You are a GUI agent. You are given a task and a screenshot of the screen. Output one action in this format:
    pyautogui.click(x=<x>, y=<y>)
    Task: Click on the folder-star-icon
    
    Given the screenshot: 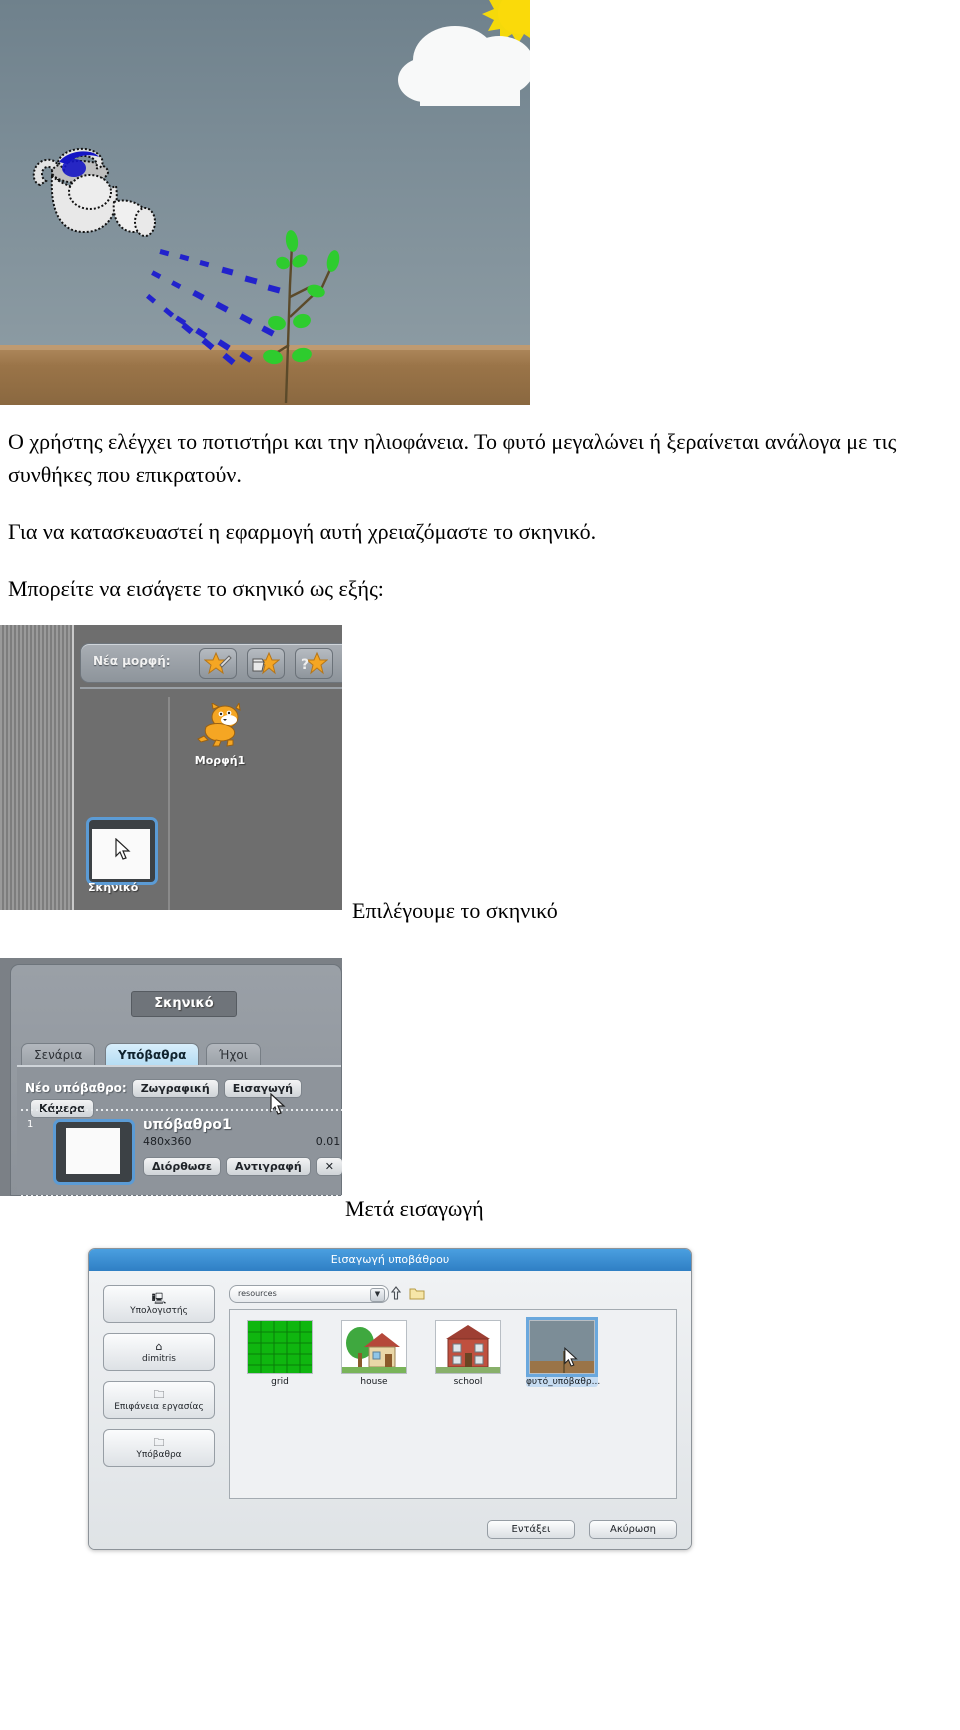 What is the action you would take?
    pyautogui.click(x=266, y=663)
    